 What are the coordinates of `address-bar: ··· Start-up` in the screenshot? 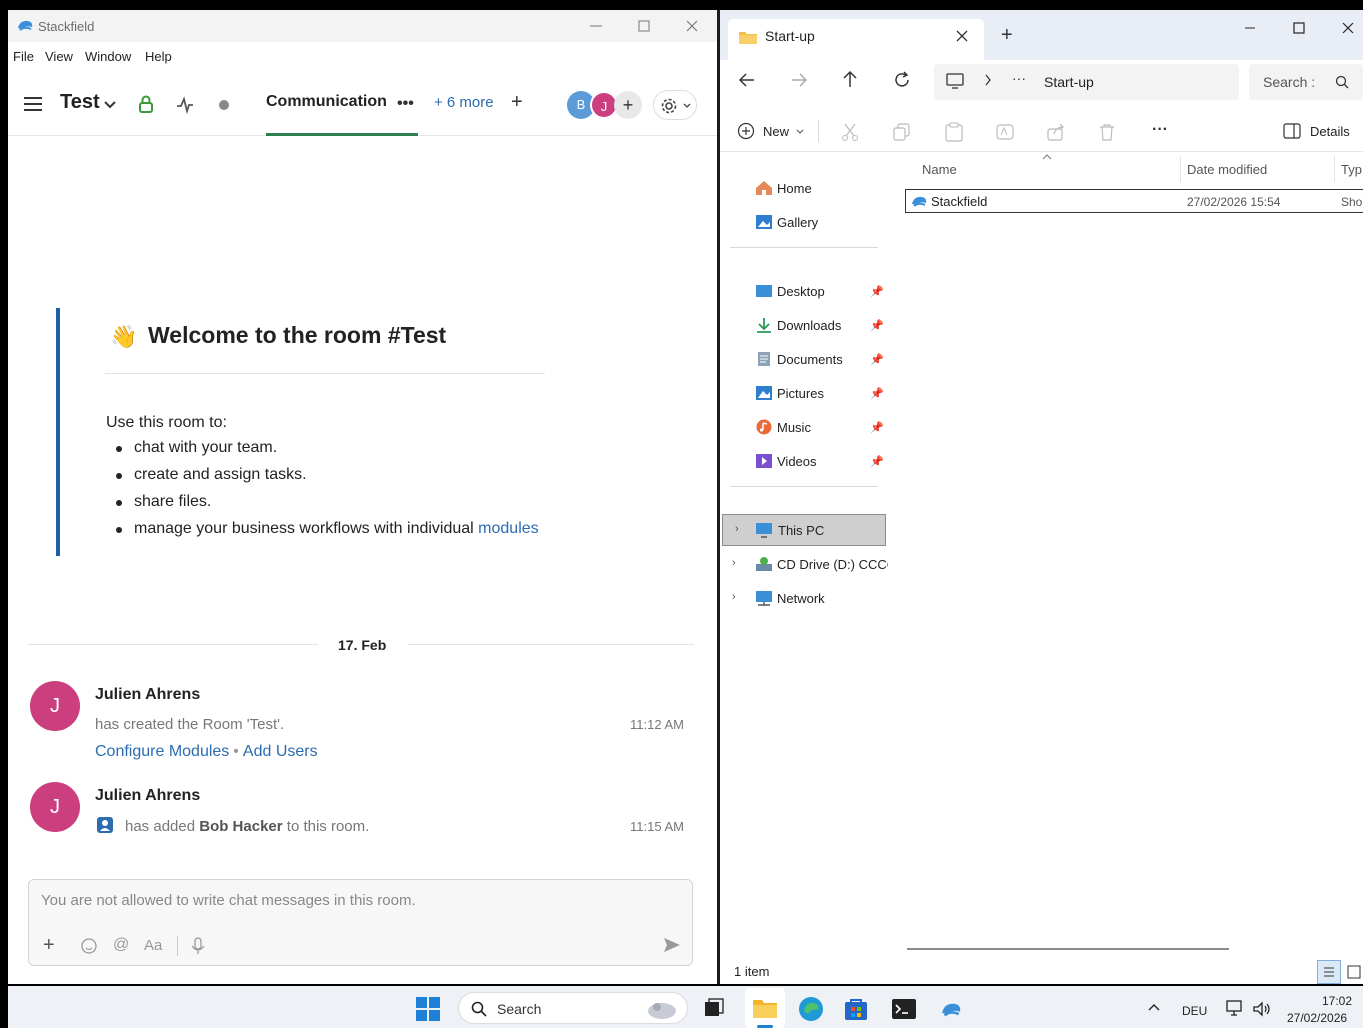 It's located at (1086, 82).